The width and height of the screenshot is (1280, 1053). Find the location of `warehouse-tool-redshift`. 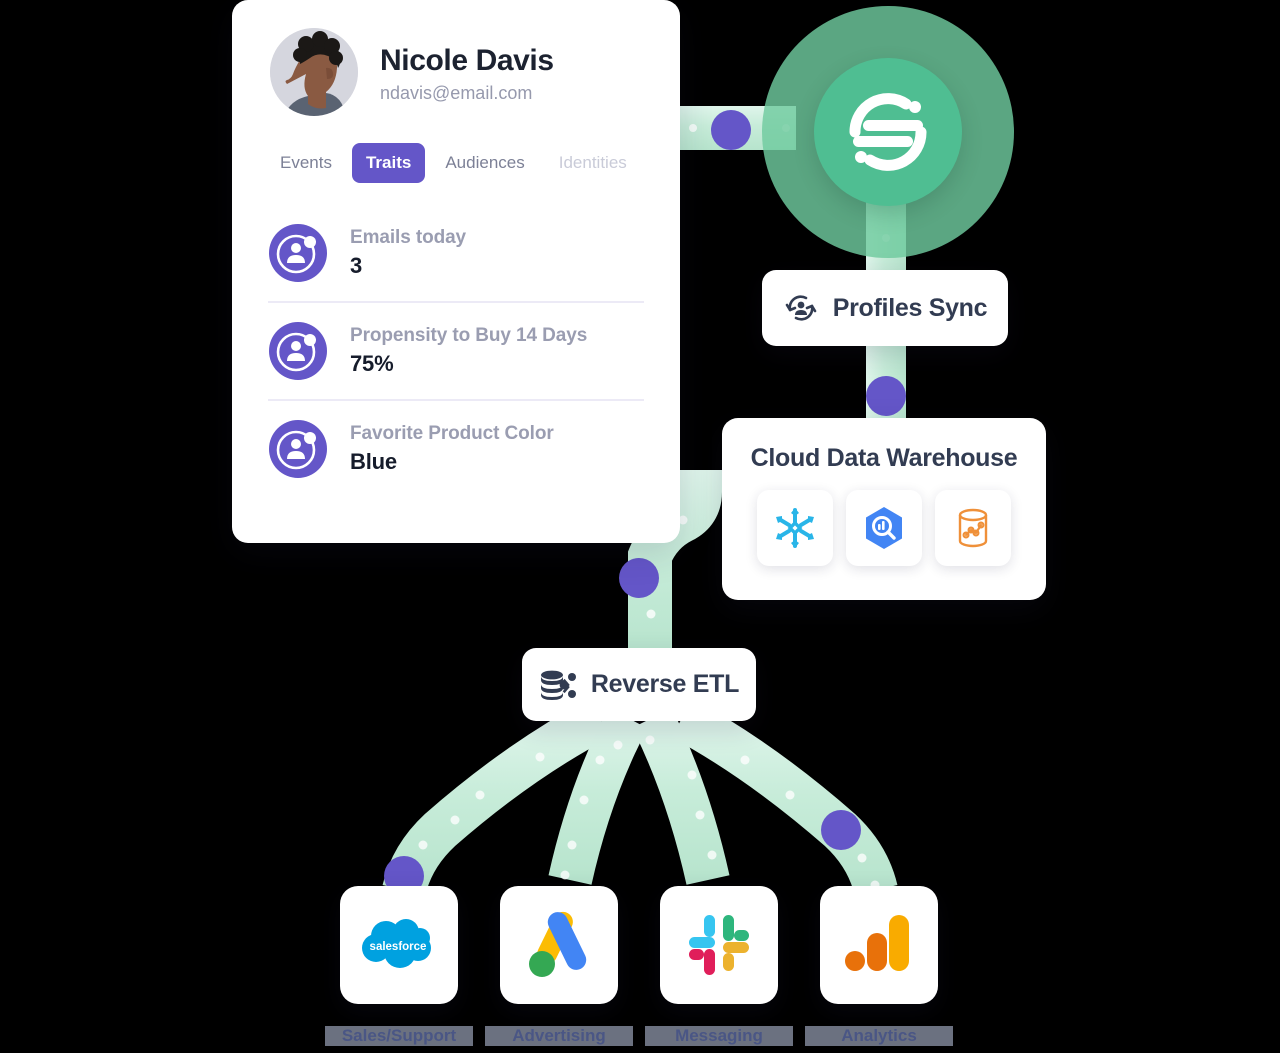

warehouse-tool-redshift is located at coordinates (973, 528).